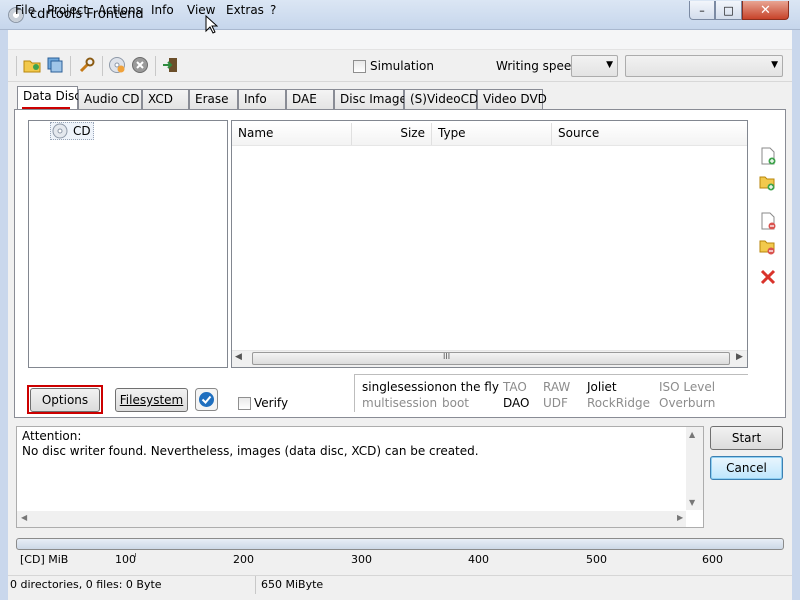 The image size is (800, 600). I want to click on tab-label: Audio CD, so click(112, 99).